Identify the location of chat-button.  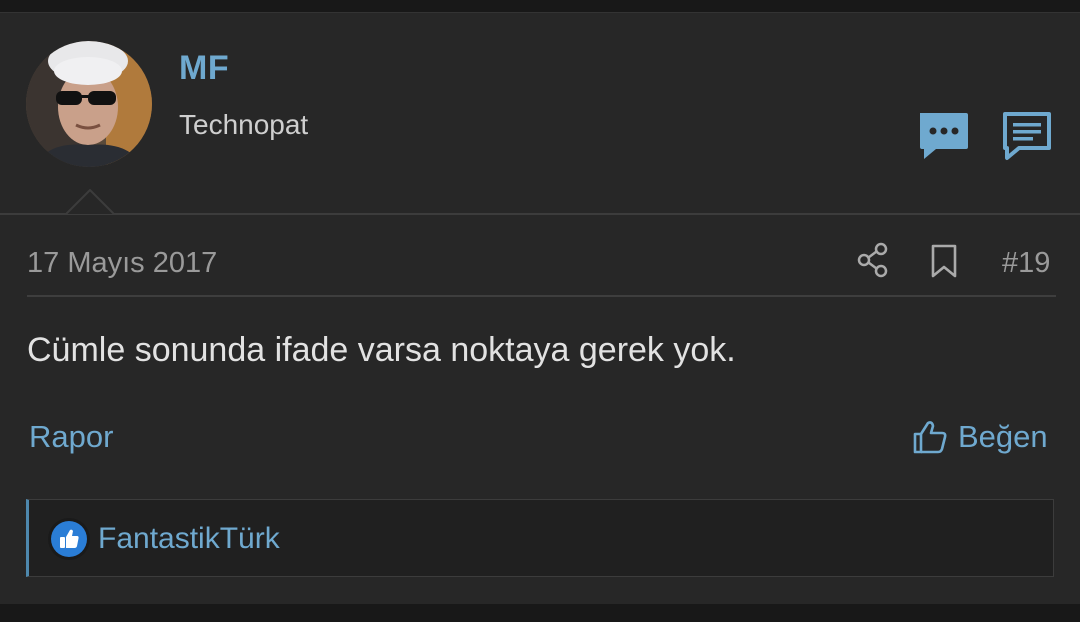
(943, 136).